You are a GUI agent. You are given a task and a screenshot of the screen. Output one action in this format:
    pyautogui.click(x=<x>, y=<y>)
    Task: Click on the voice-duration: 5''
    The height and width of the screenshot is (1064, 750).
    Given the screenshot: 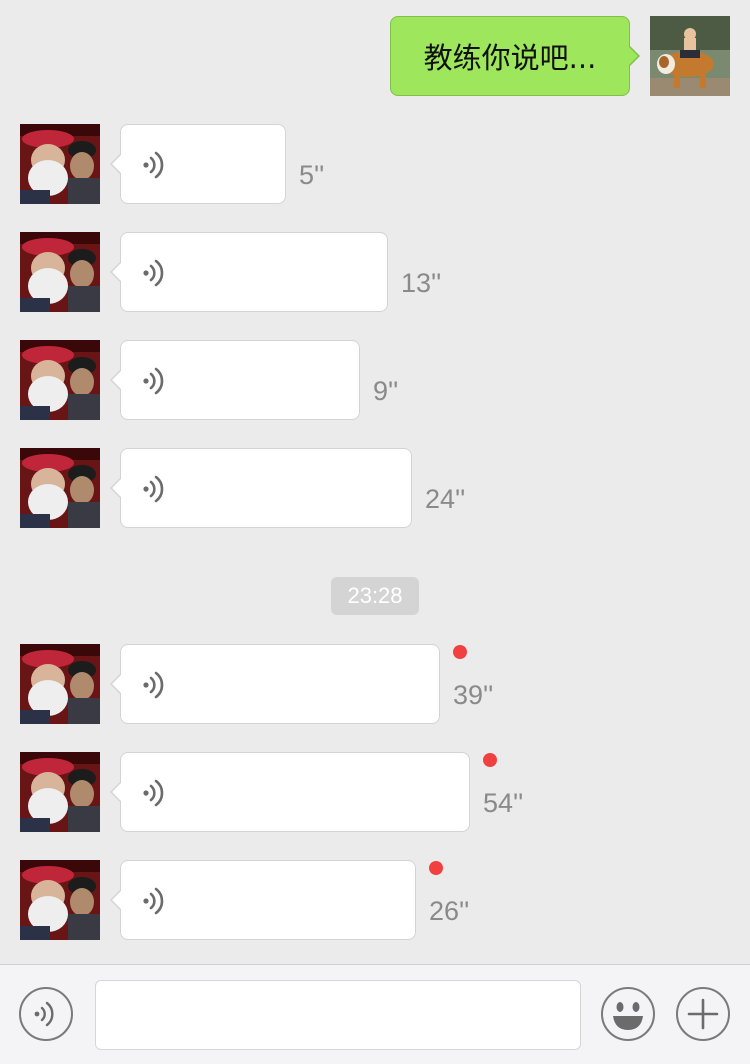 What is the action you would take?
    pyautogui.click(x=312, y=175)
    